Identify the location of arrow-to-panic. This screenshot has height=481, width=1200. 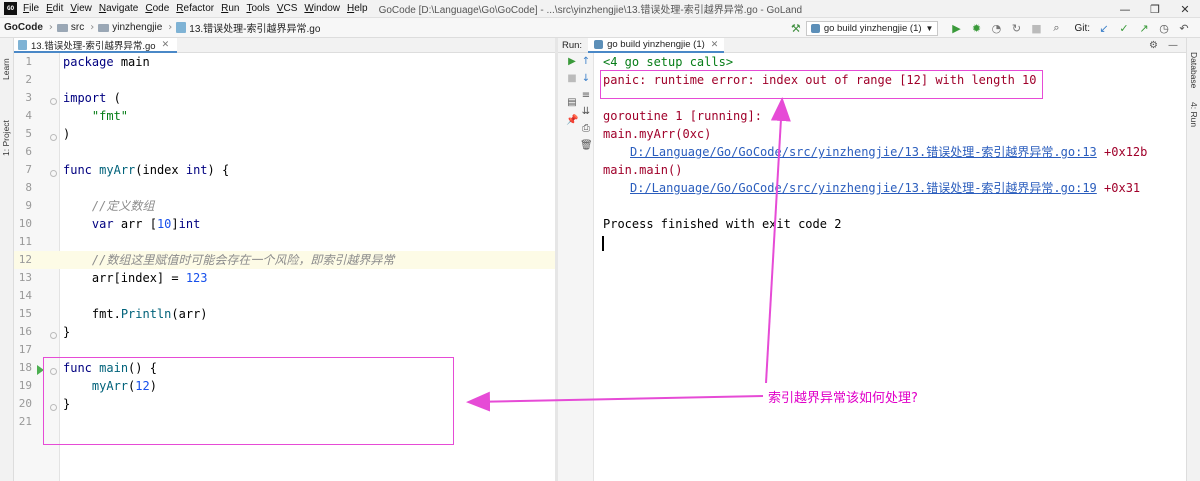
(778, 240).